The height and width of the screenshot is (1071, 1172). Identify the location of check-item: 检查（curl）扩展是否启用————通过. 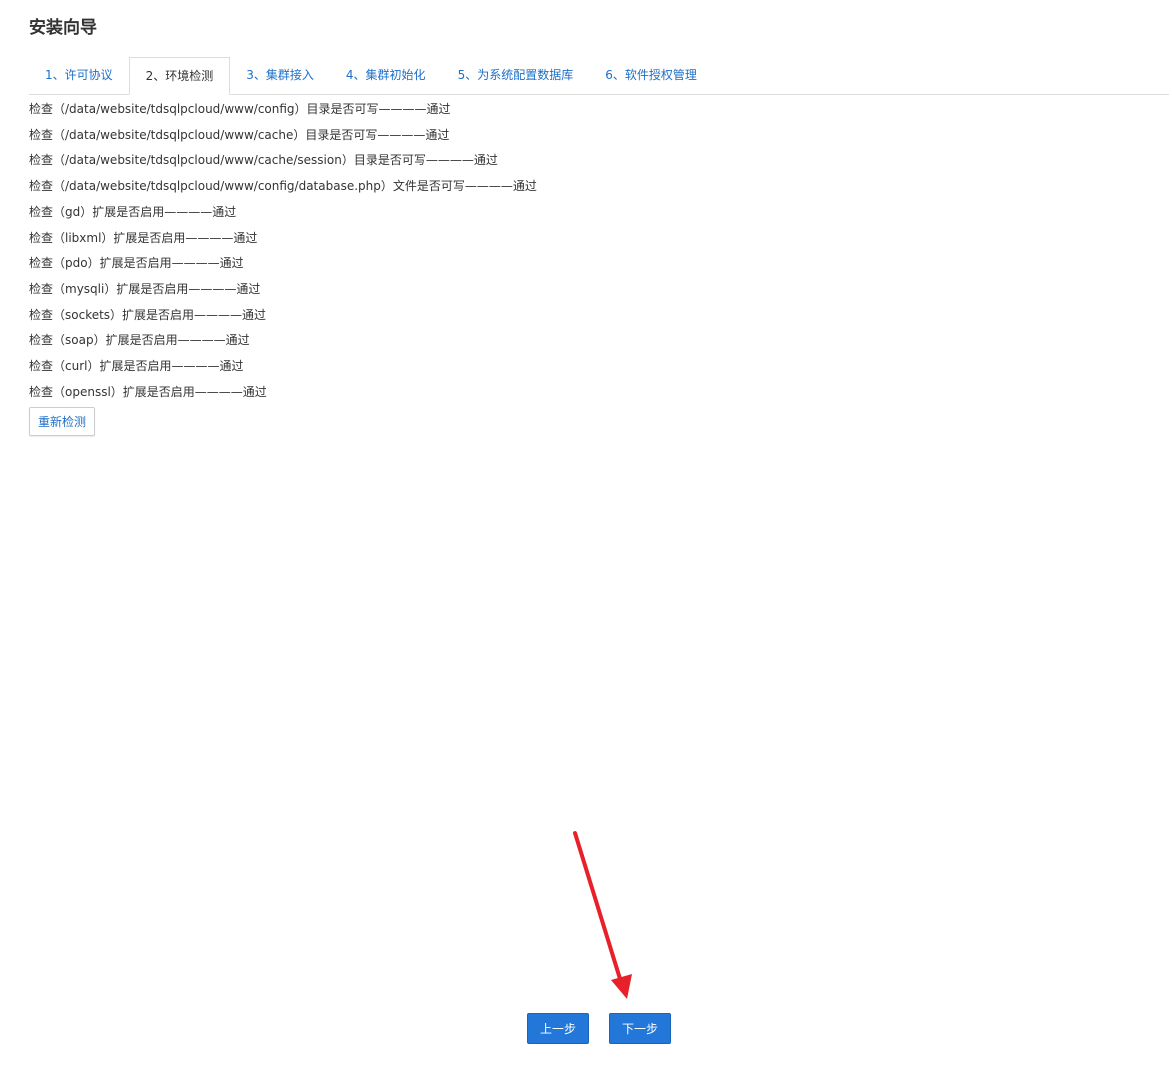
(136, 366).